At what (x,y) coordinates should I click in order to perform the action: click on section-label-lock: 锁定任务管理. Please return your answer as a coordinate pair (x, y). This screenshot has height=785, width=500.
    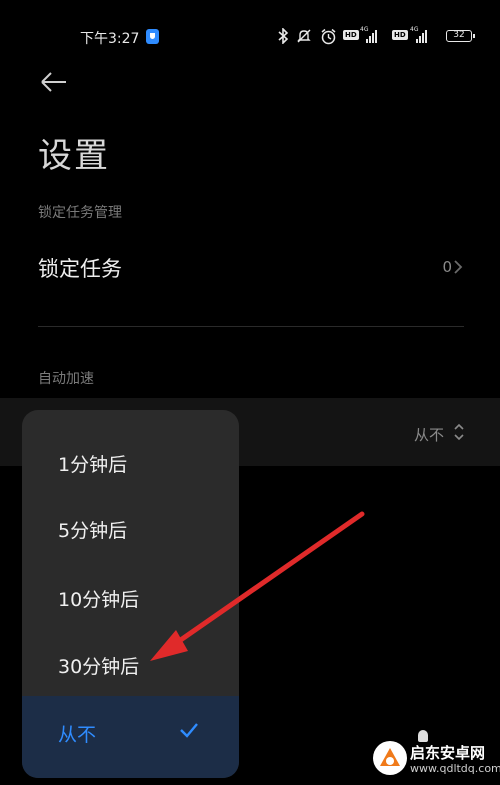
    Looking at the image, I should click on (80, 213).